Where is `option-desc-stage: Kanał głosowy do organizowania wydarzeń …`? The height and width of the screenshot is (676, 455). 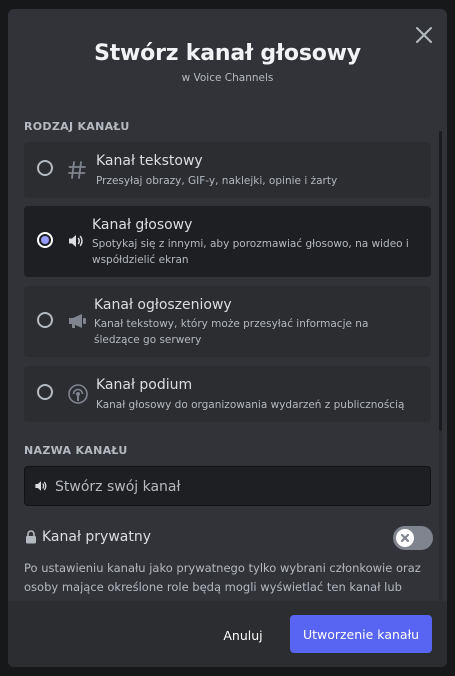
option-desc-stage: Kanał głosowy do organizowania wydarzeń … is located at coordinates (250, 405).